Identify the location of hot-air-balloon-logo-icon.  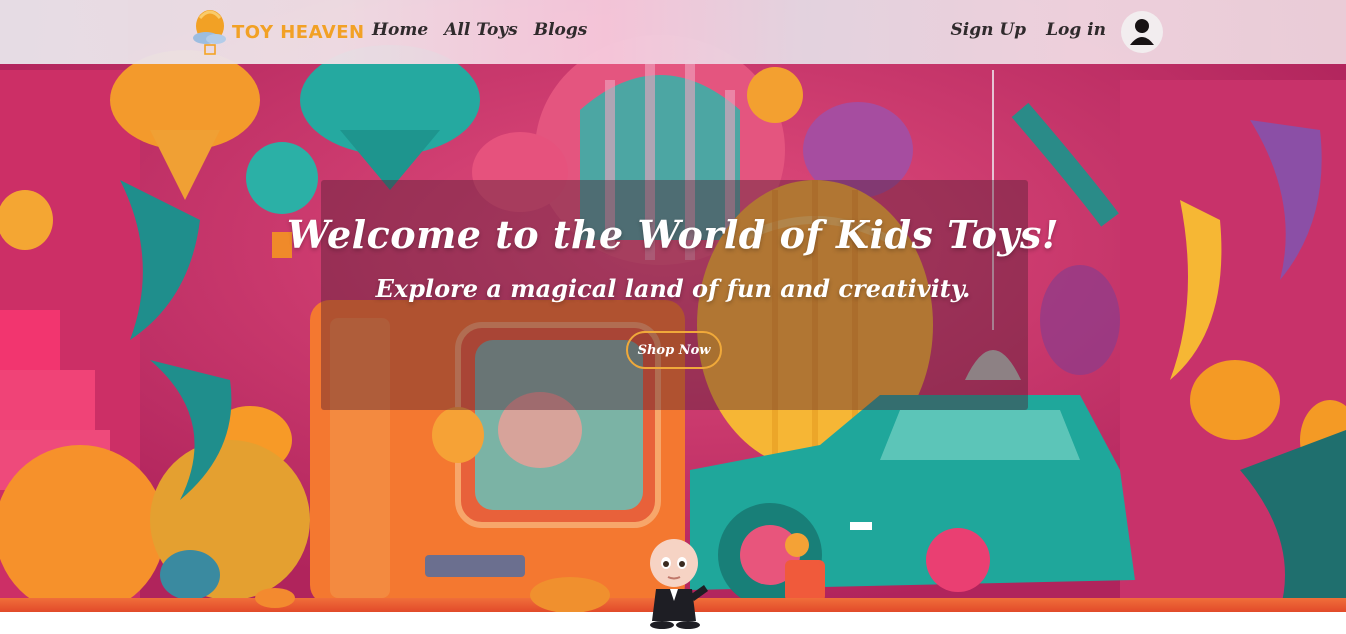
(209, 32).